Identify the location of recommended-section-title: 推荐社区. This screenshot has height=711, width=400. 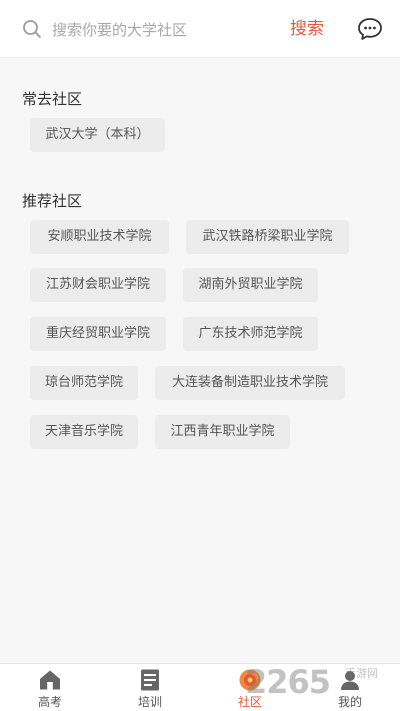
(52, 201).